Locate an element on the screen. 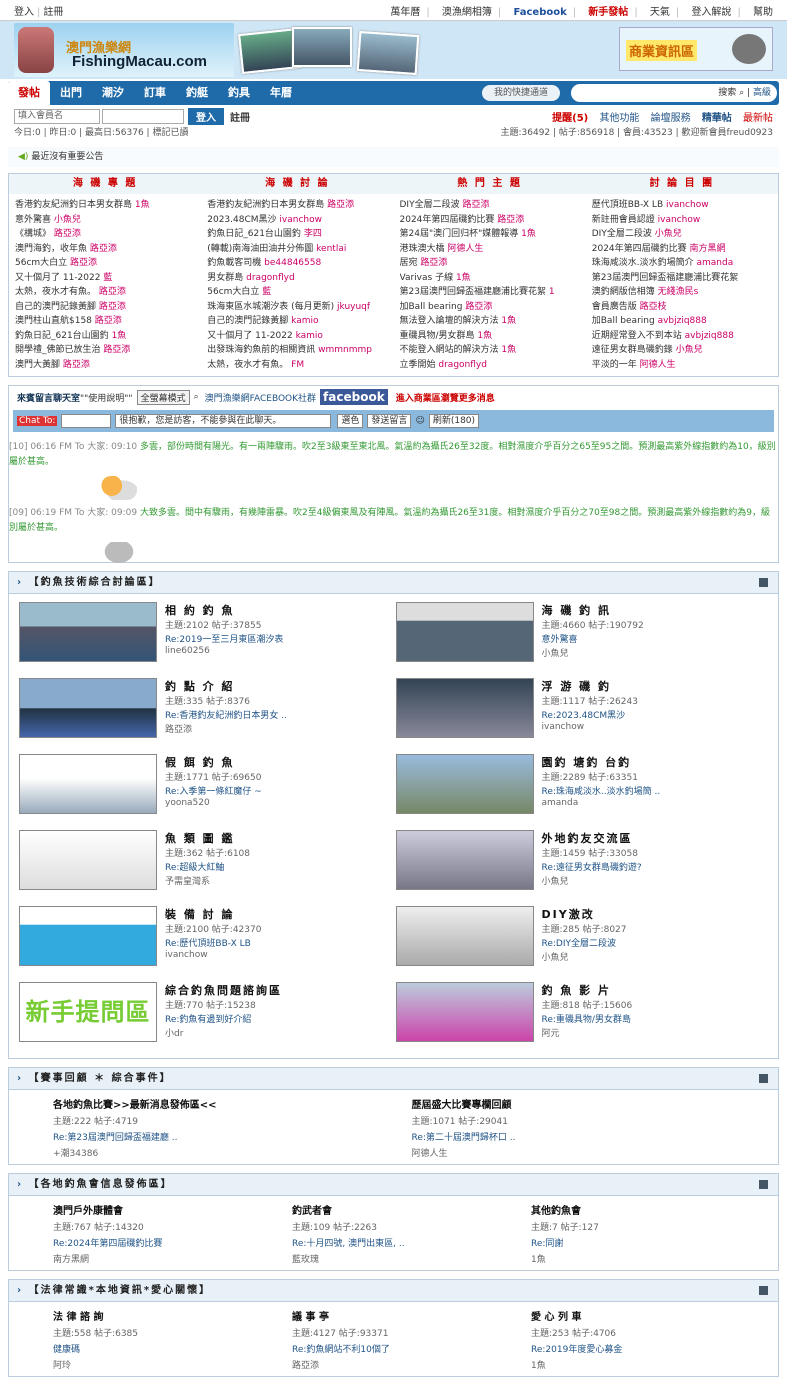  forum-card: DIY激改 主題:285 帖子:8027 Re:DIY全層二段波 小魚兒 is located at coordinates (582, 940).